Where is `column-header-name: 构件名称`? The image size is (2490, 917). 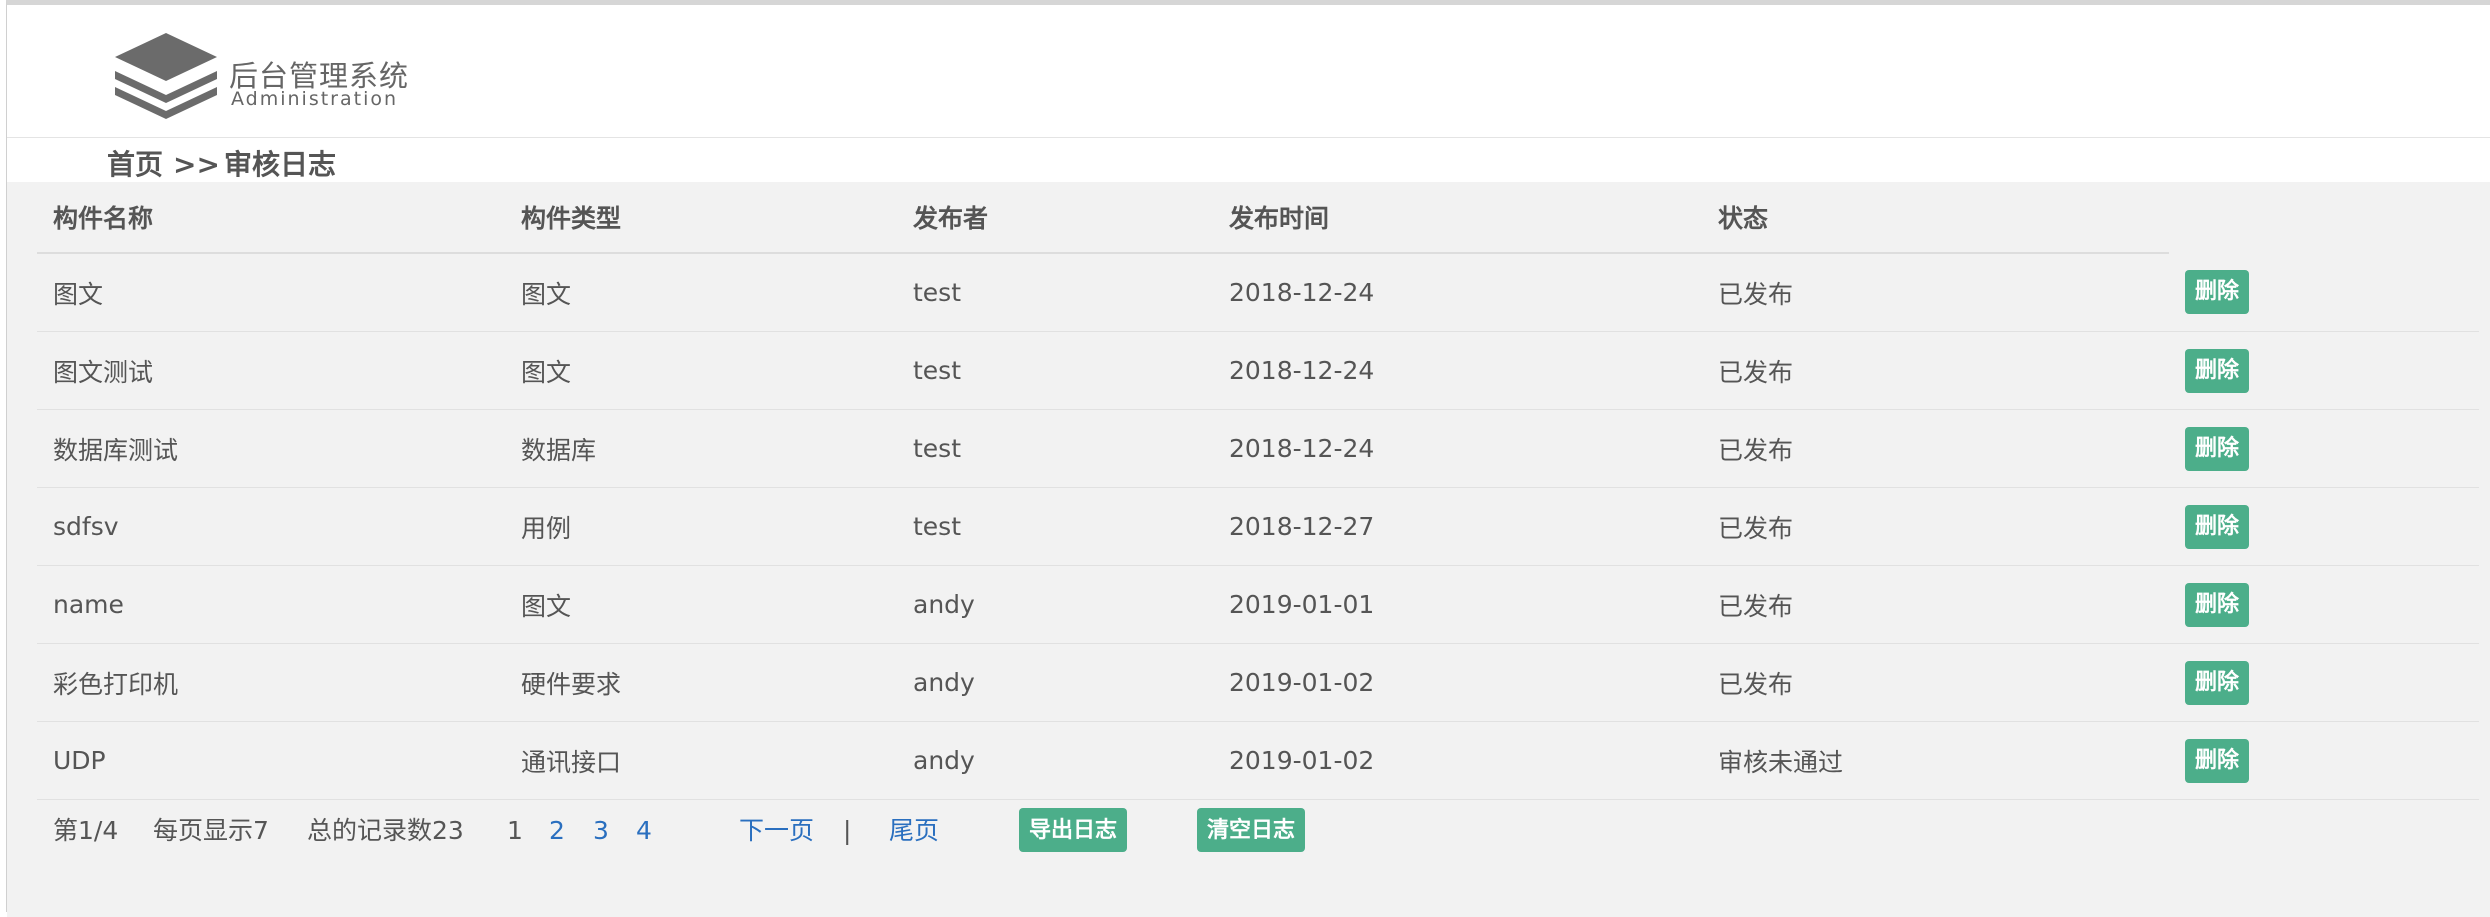 column-header-name: 构件名称 is located at coordinates (271, 218).